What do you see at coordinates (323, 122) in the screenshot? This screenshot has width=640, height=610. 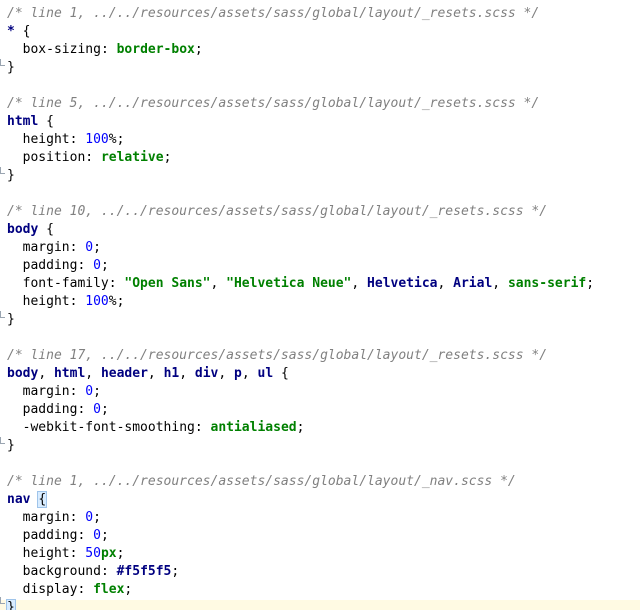 I see `code-line: html {` at bounding box center [323, 122].